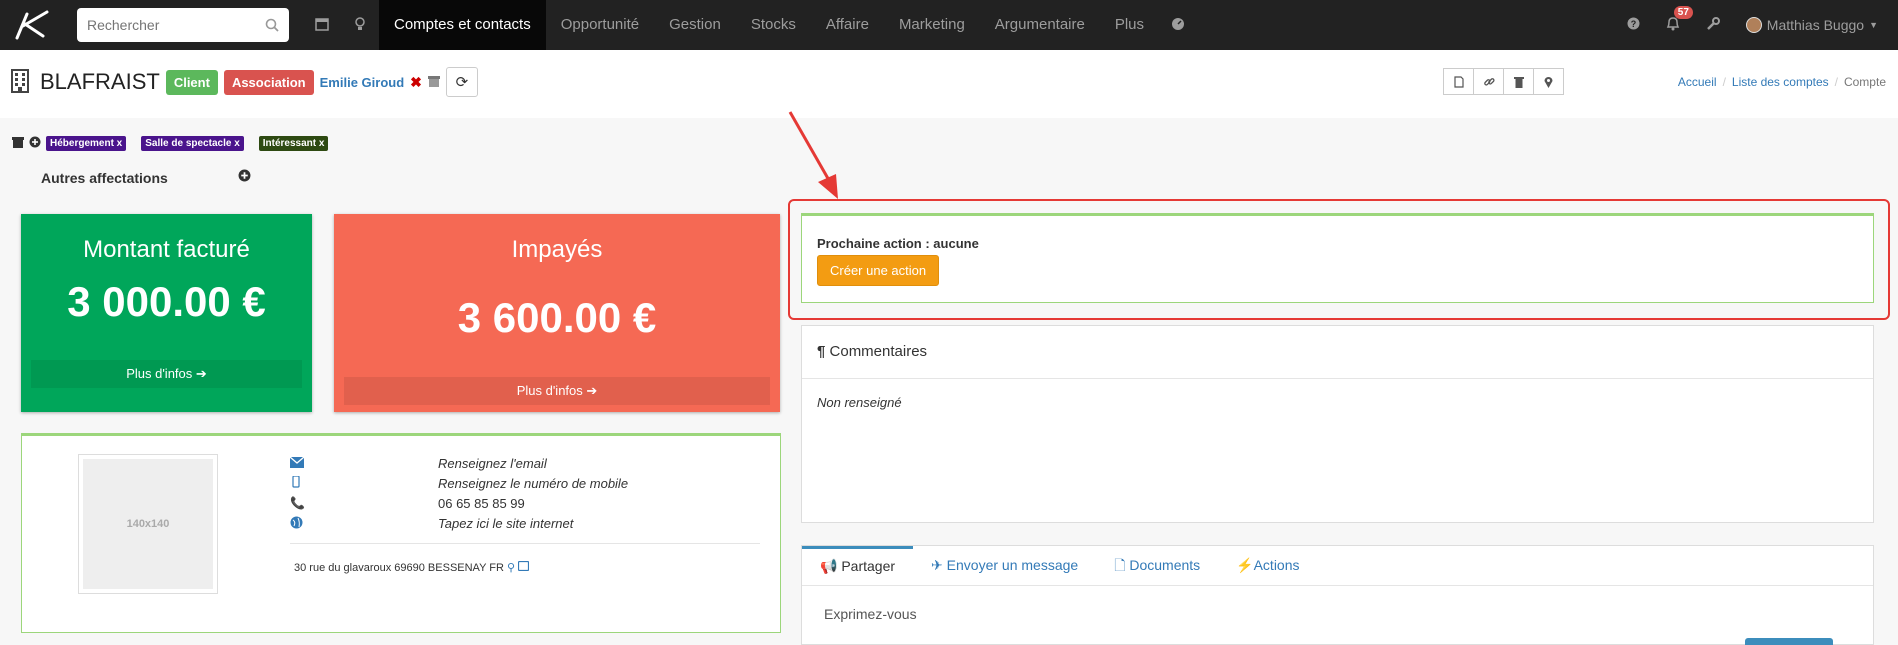 This screenshot has width=1898, height=645. What do you see at coordinates (1697, 82) in the screenshot?
I see `breadcrumb-accueil: Accueil` at bounding box center [1697, 82].